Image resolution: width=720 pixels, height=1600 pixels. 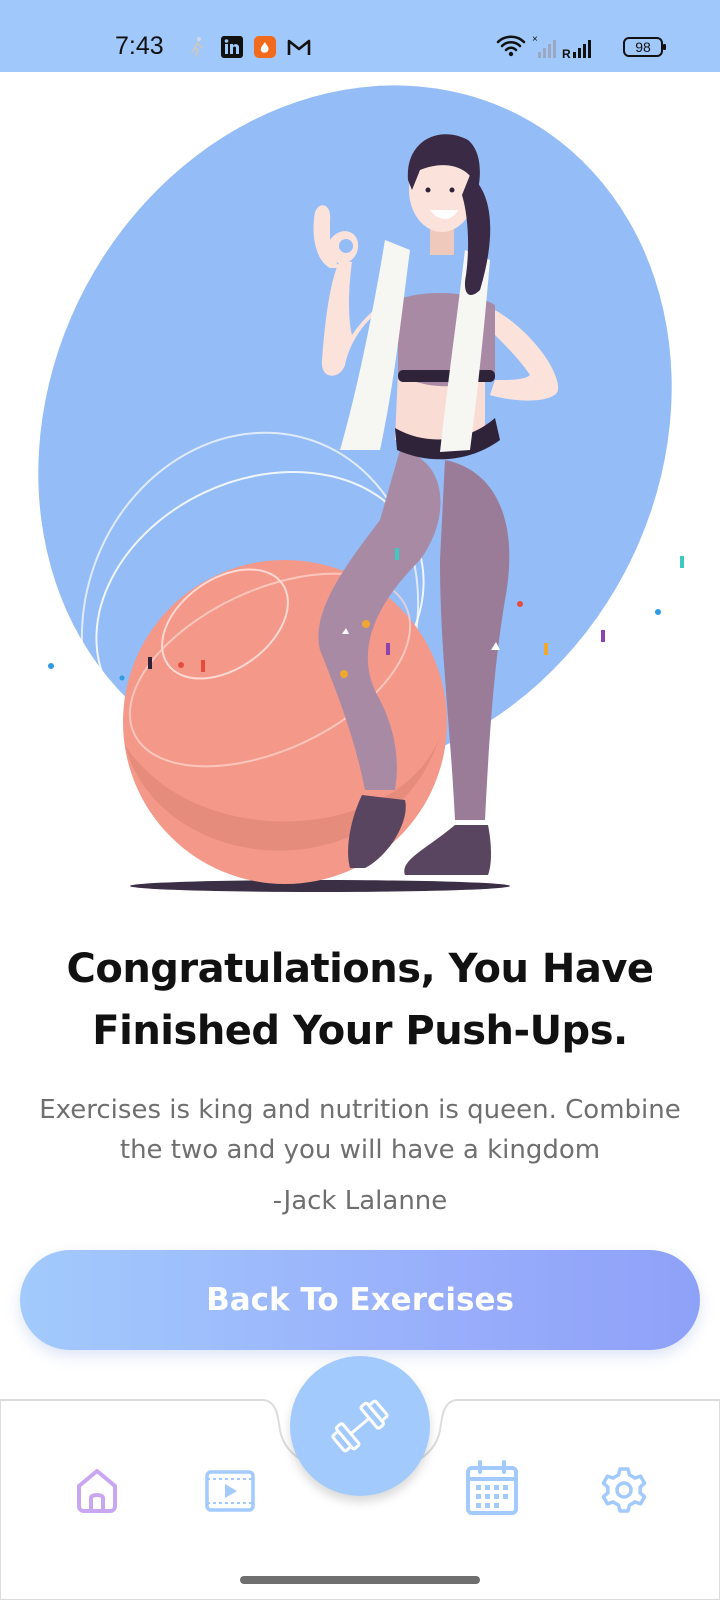 What do you see at coordinates (197, 47) in the screenshot?
I see `walking-icon` at bounding box center [197, 47].